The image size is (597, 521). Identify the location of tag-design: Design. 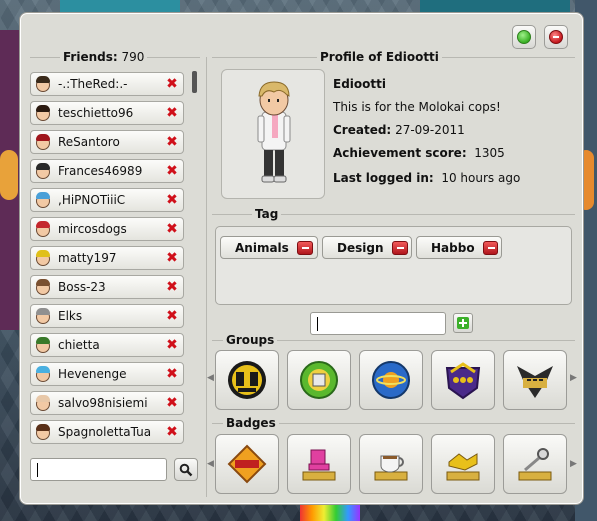
(367, 247).